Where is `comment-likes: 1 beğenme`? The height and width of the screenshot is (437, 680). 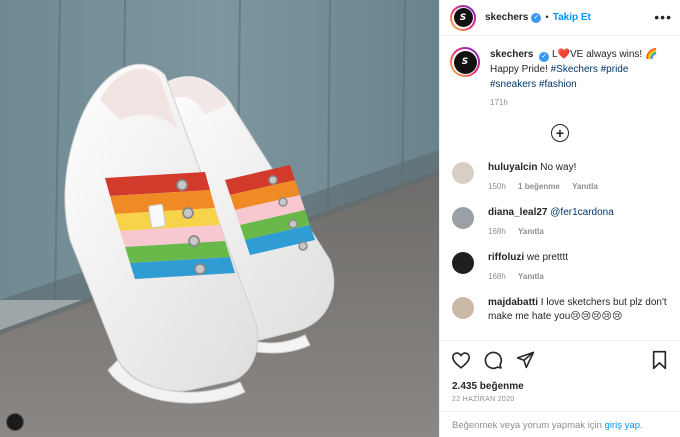
comment-likes: 1 beğenme is located at coordinates (539, 186).